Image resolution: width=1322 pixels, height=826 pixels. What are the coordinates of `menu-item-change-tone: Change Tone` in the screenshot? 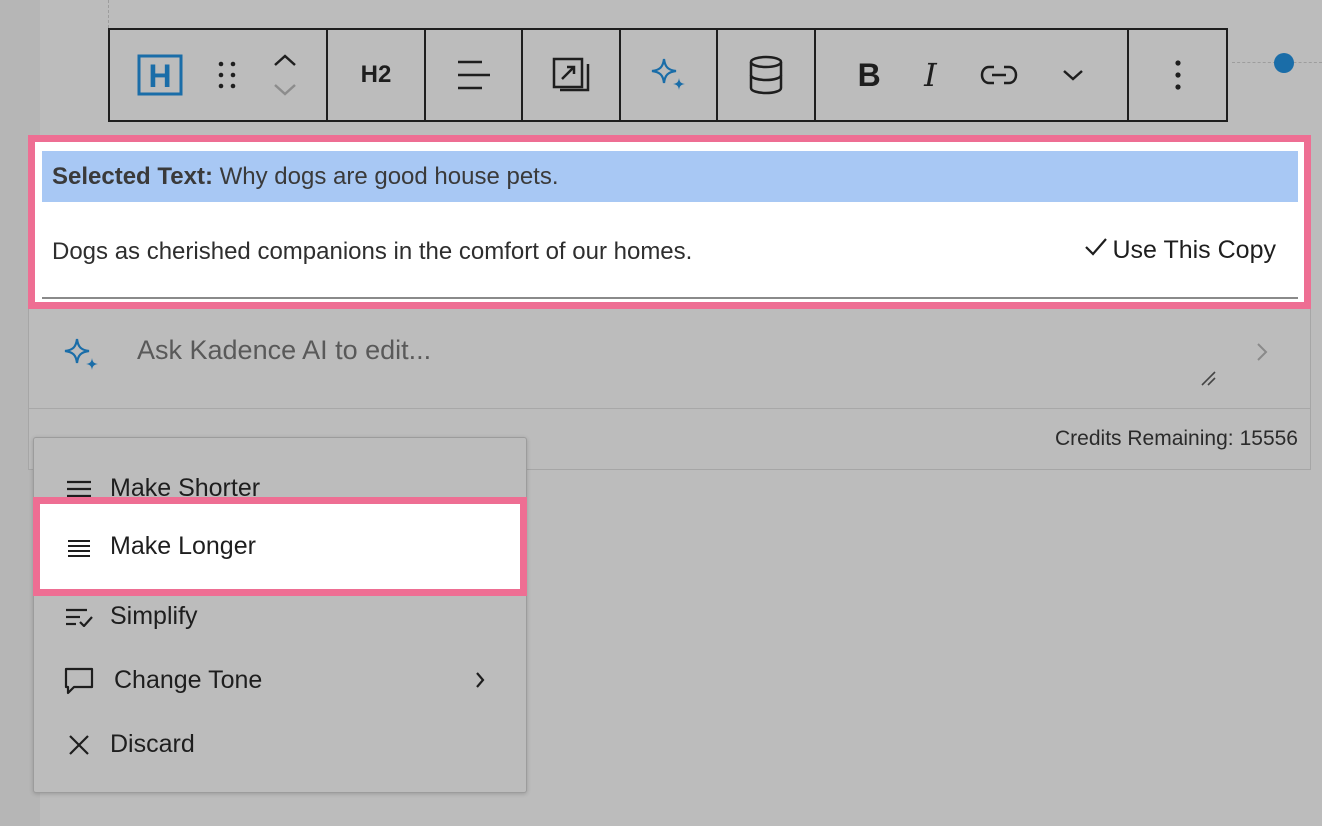 It's located at (280, 680).